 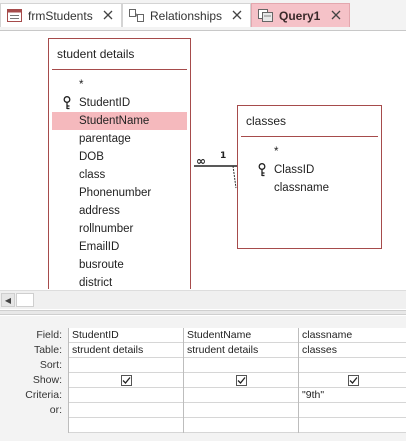 What do you see at coordinates (265, 16) in the screenshot?
I see `query-icon` at bounding box center [265, 16].